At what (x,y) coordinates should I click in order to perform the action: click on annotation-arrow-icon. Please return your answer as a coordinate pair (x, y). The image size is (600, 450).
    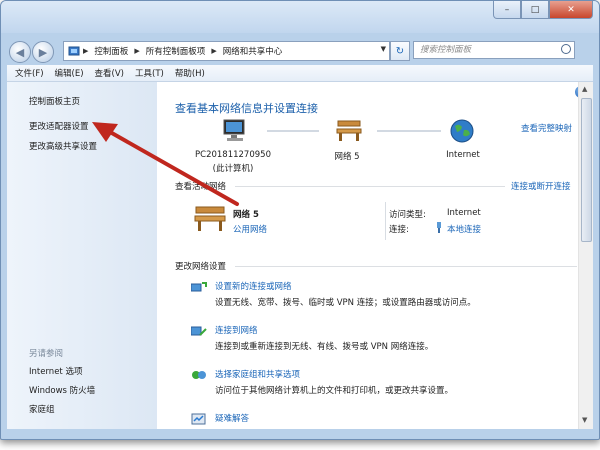
    Looking at the image, I should click on (165, 164).